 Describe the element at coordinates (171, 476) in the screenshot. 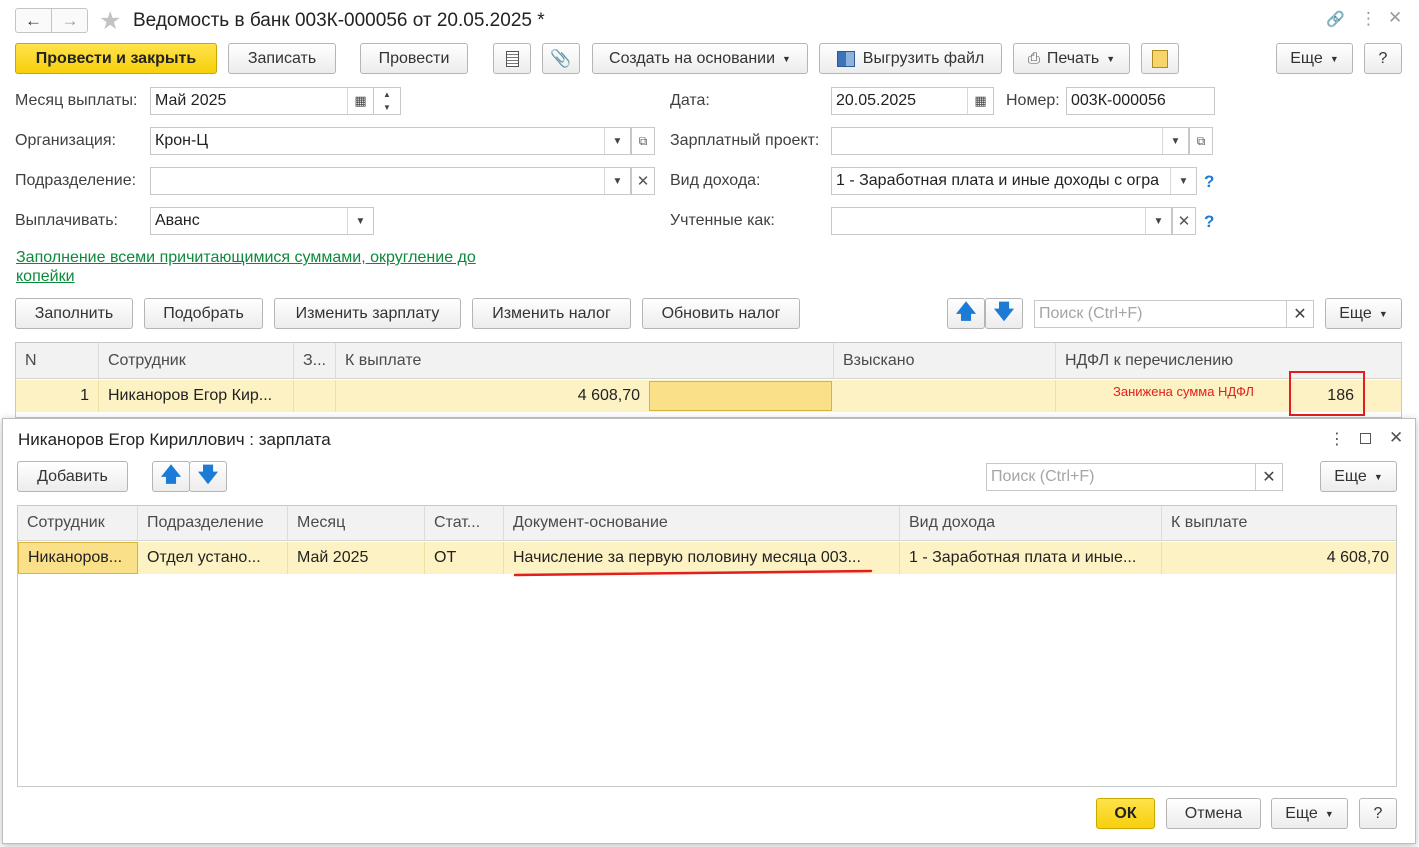

I see `dialog-move-up-button: 🡅` at that location.